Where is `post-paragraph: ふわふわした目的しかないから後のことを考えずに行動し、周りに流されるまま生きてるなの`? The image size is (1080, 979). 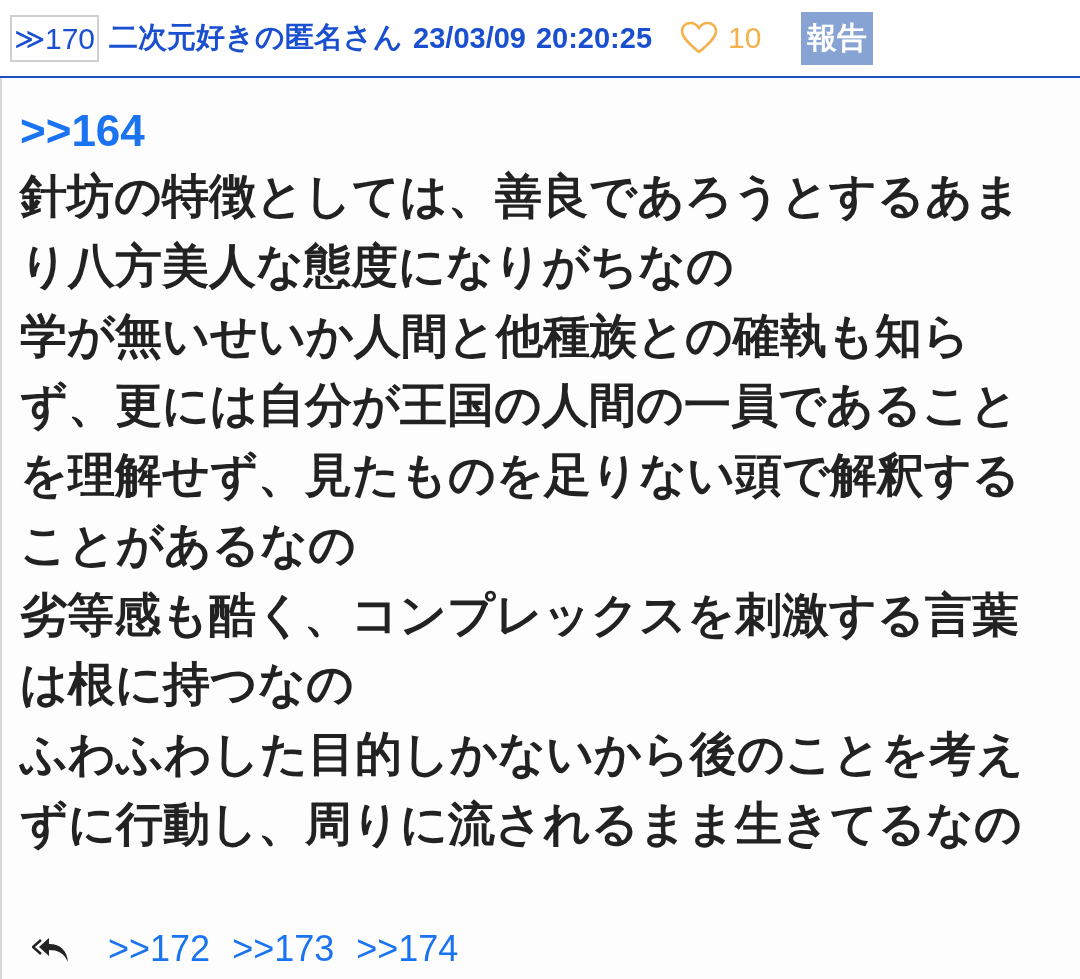 post-paragraph: ふわふわした目的しかないから後のことを考えずに行動し、周りに流されるまま生きてるなの is located at coordinates (522, 789).